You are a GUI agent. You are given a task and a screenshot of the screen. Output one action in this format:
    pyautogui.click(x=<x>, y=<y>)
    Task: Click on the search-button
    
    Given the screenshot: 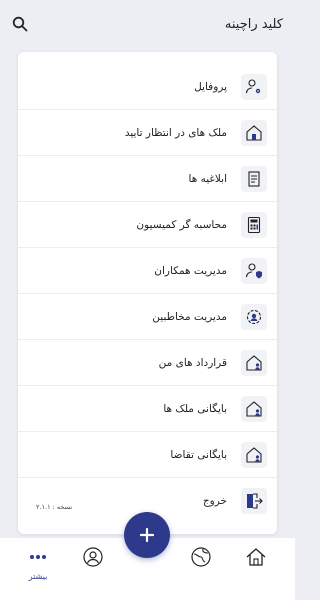 What is the action you would take?
    pyautogui.click(x=20, y=24)
    